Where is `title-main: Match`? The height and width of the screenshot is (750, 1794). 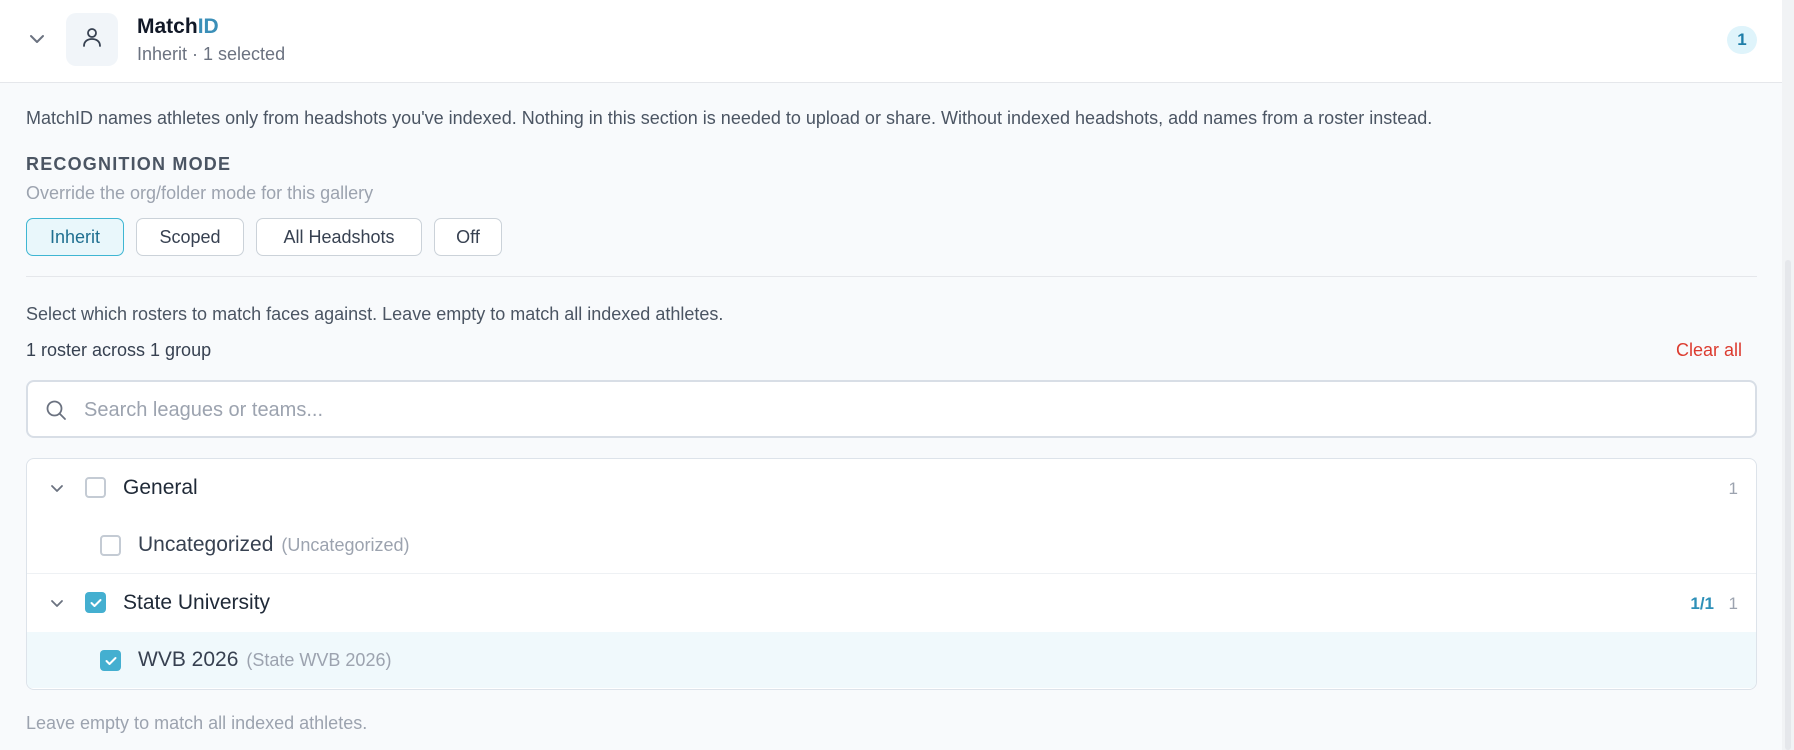 title-main: Match is located at coordinates (167, 26).